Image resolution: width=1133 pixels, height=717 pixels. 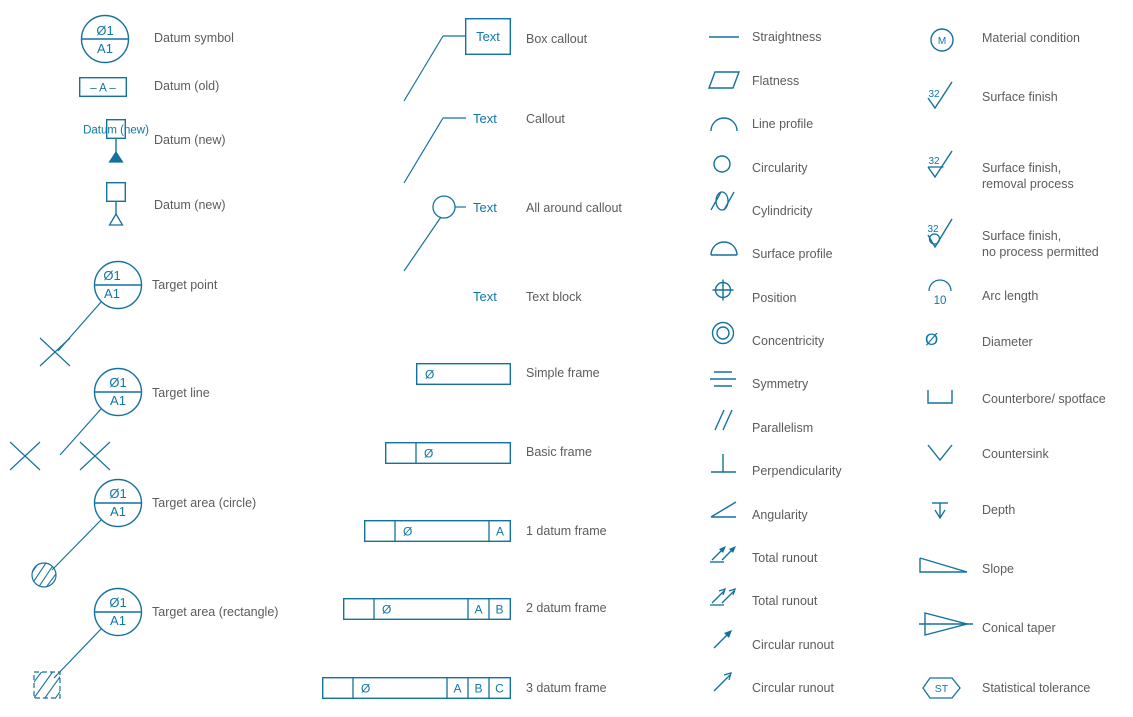 What do you see at coordinates (194, 38) in the screenshot?
I see `label-datum-symbol: Datum symbol` at bounding box center [194, 38].